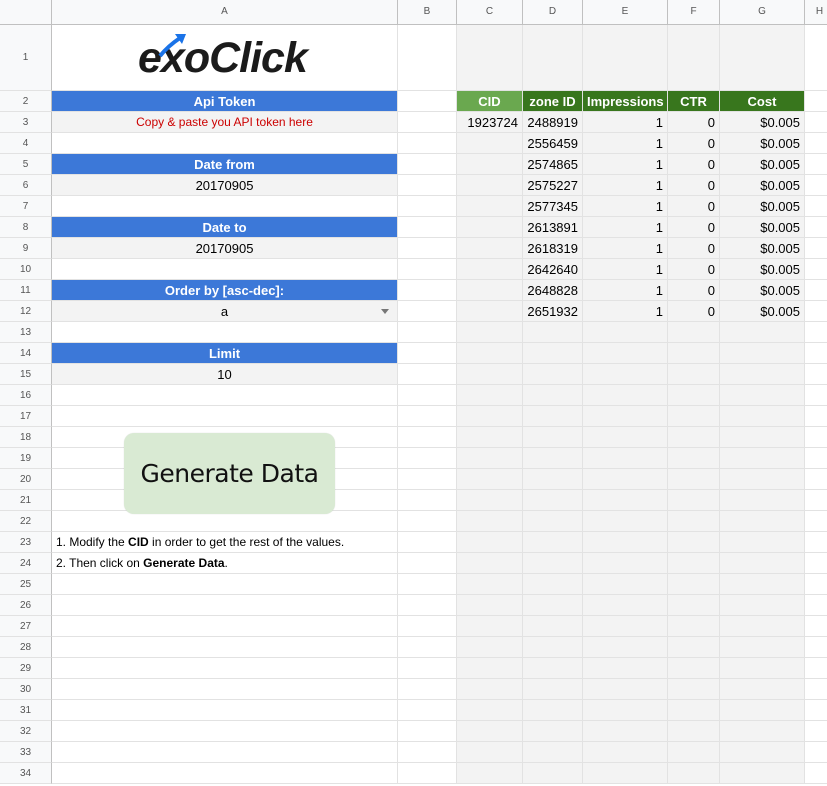 The image size is (827, 786). What do you see at coordinates (26, 710) in the screenshot?
I see `row-header-31: 31` at bounding box center [26, 710].